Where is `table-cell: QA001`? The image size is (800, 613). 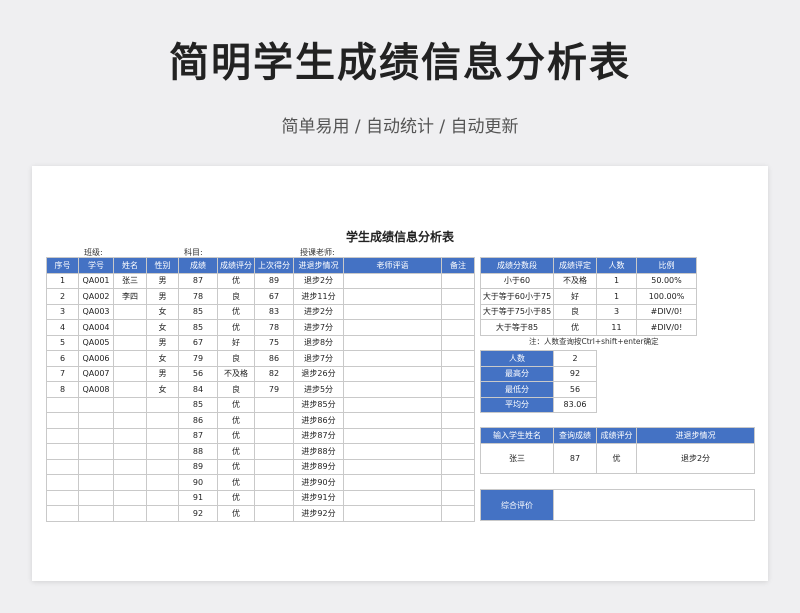 table-cell: QA001 is located at coordinates (96, 280).